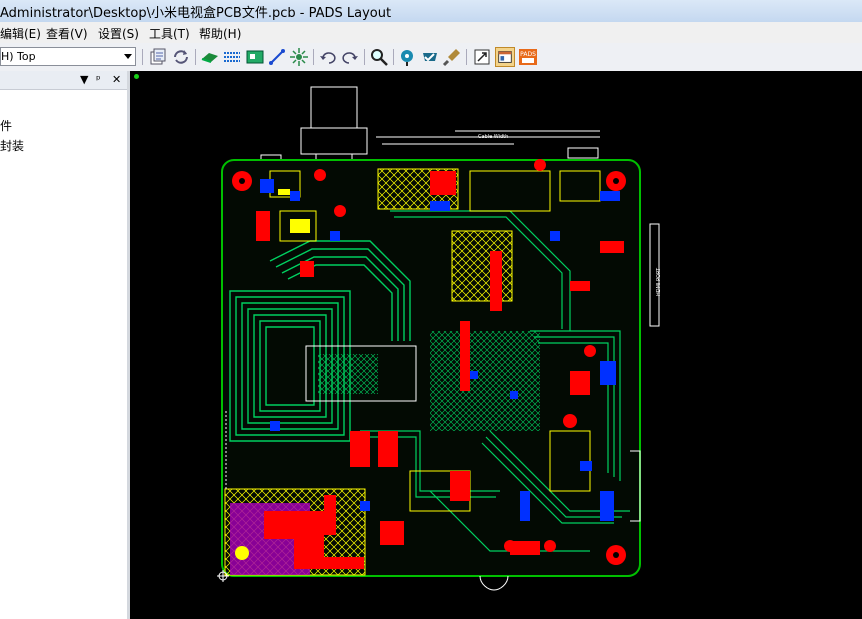 This screenshot has width=862, height=619. Describe the element at coordinates (255, 57) in the screenshot. I see `board-icon` at that location.